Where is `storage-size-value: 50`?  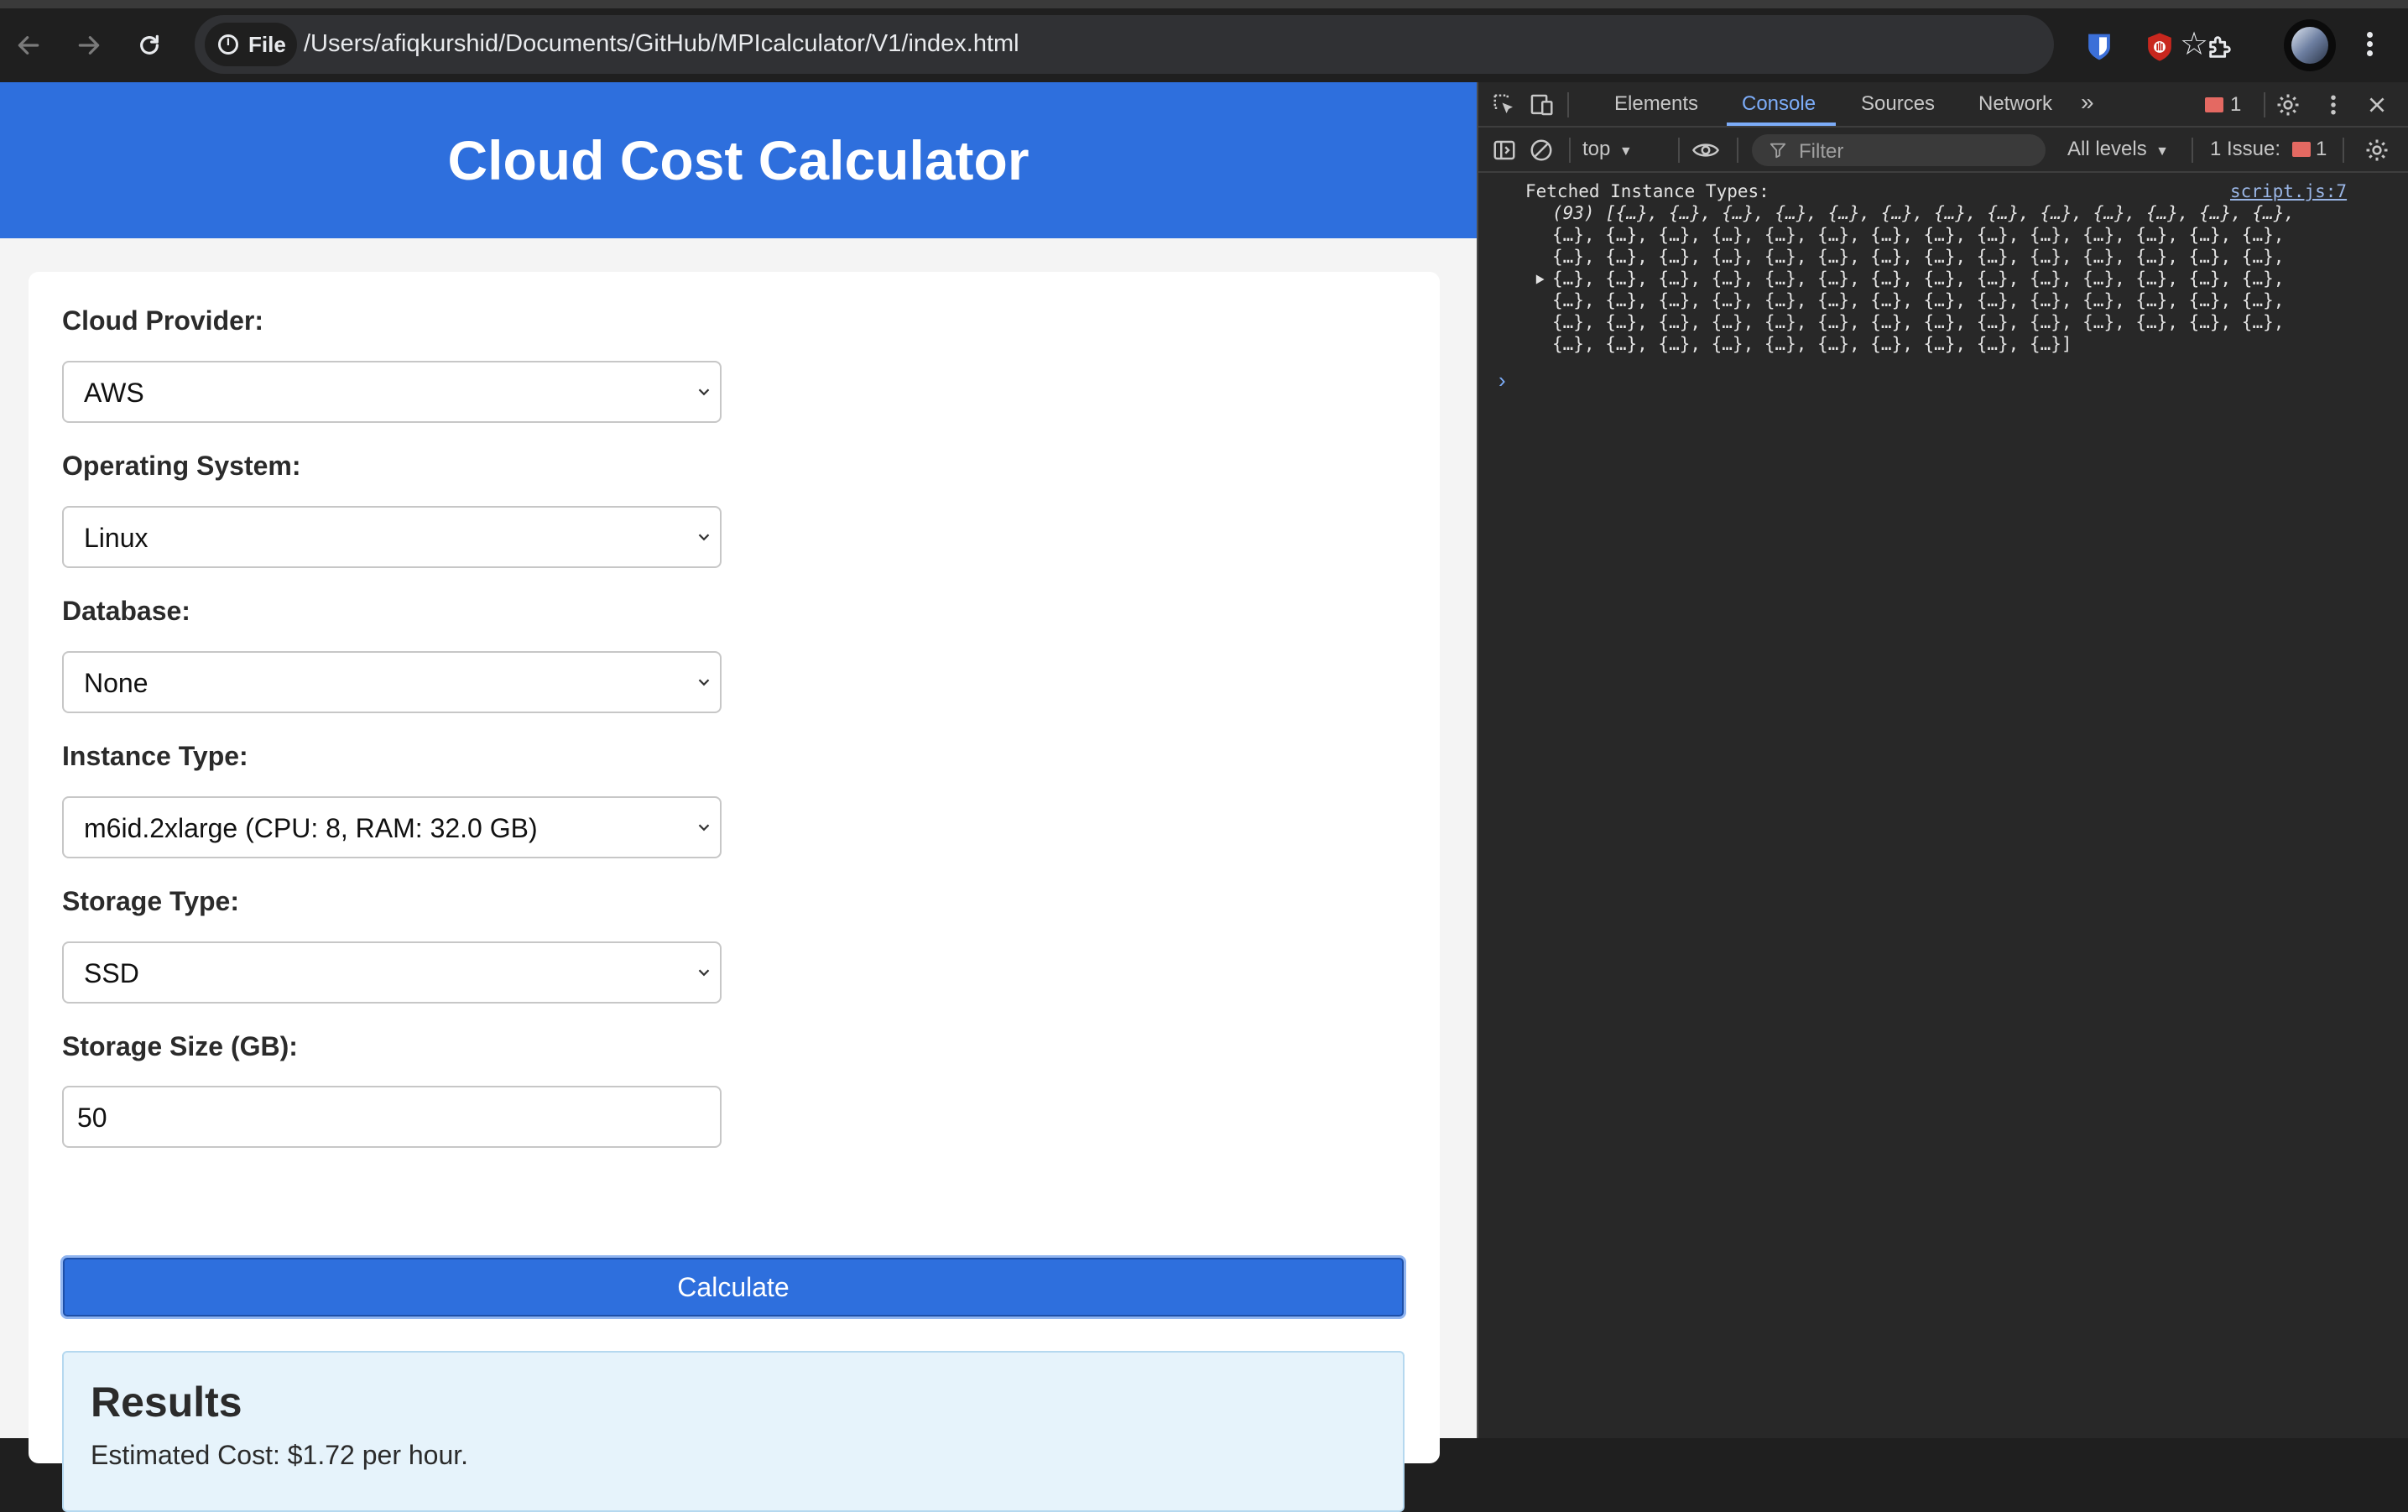 storage-size-value: 50 is located at coordinates (92, 1118).